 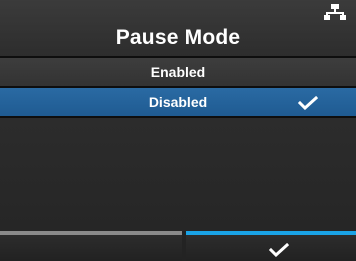 What do you see at coordinates (178, 102) in the screenshot?
I see `menu-item-disabled: Disabled` at bounding box center [178, 102].